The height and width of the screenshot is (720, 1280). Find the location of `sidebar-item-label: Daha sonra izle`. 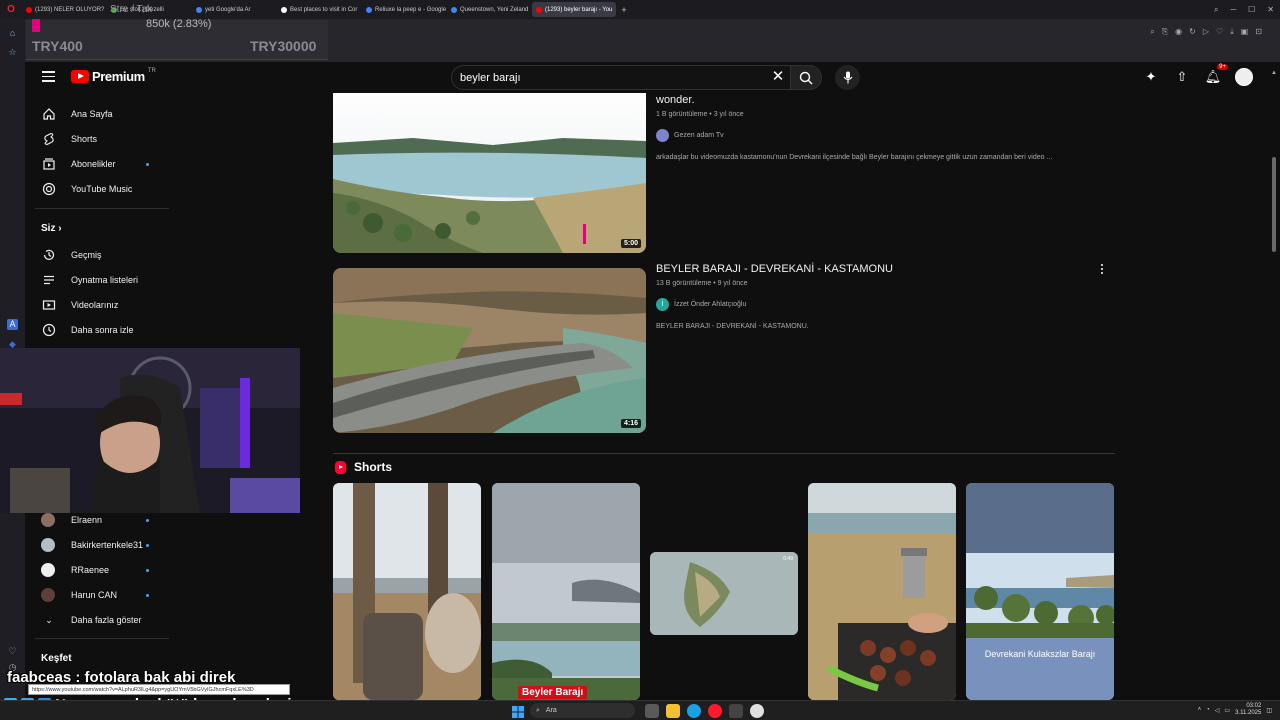

sidebar-item-label: Daha sonra izle is located at coordinates (102, 330).